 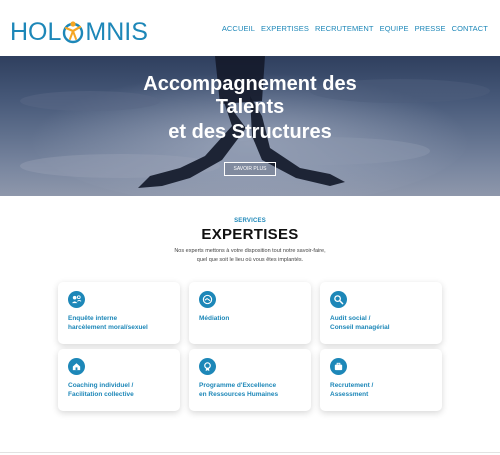 What do you see at coordinates (360, 327) in the screenshot?
I see `card-label-line2: Conseil managérial` at bounding box center [360, 327].